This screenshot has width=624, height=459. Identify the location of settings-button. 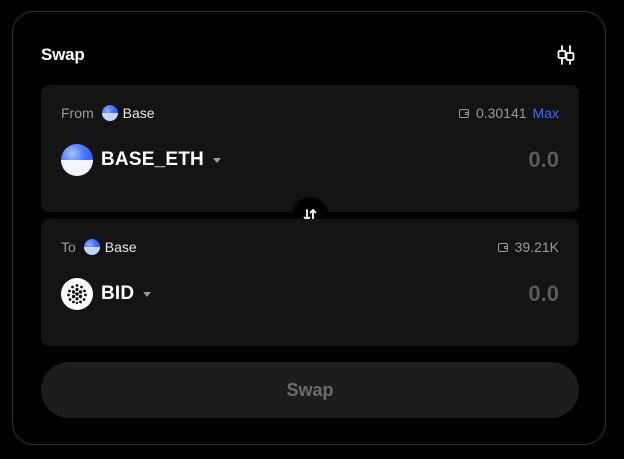
(566, 55).